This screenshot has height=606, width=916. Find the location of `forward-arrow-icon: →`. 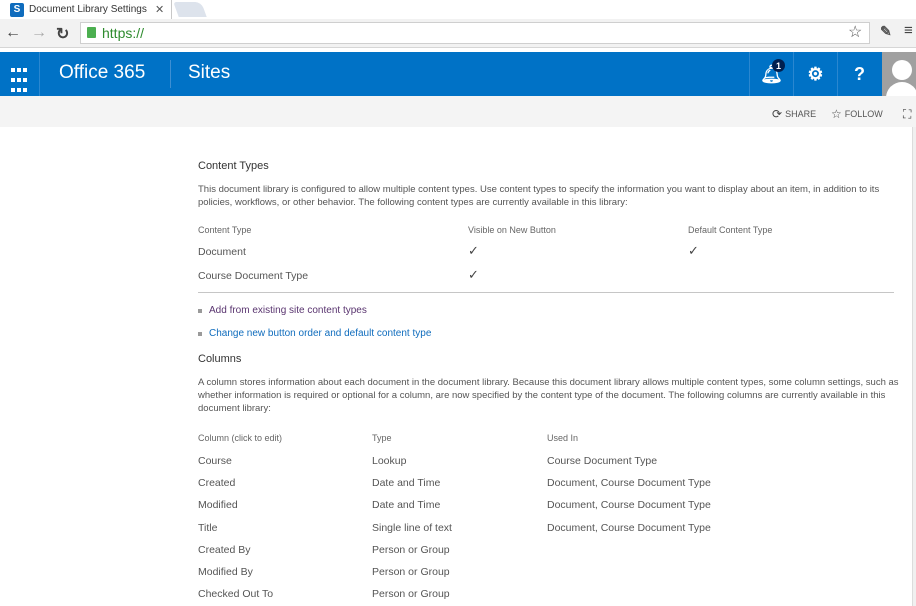

forward-arrow-icon: → is located at coordinates (39, 33).